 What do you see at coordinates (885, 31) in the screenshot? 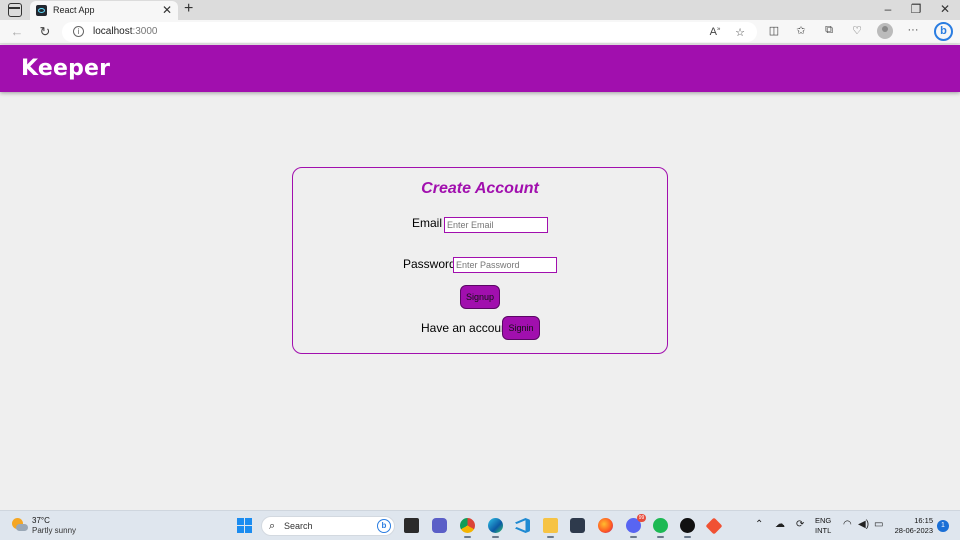
I see `profile-icon` at bounding box center [885, 31].